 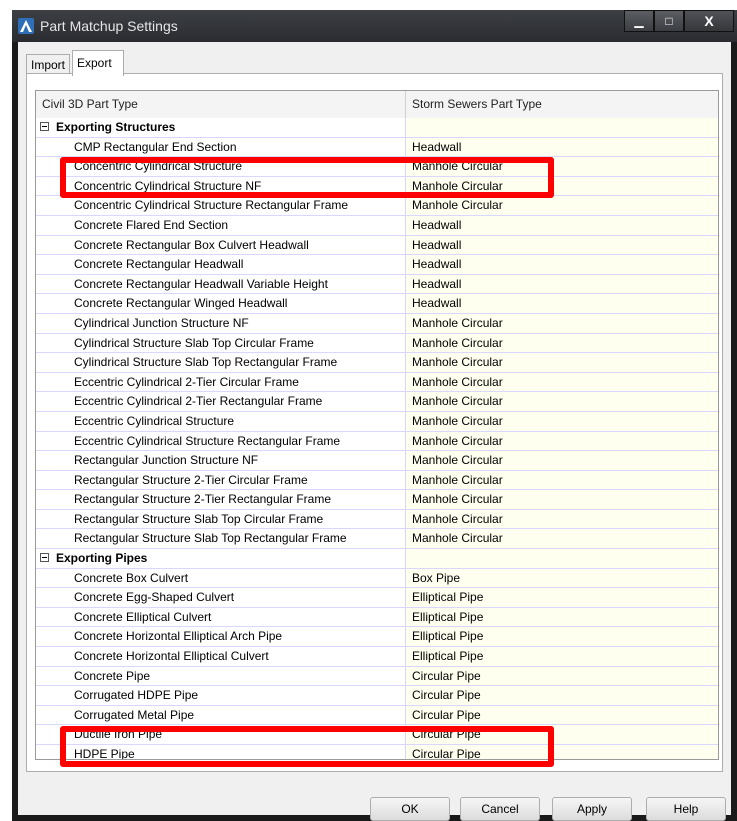 I want to click on table-row: Concrete Box Culvert Box Pipe, so click(x=377, y=578).